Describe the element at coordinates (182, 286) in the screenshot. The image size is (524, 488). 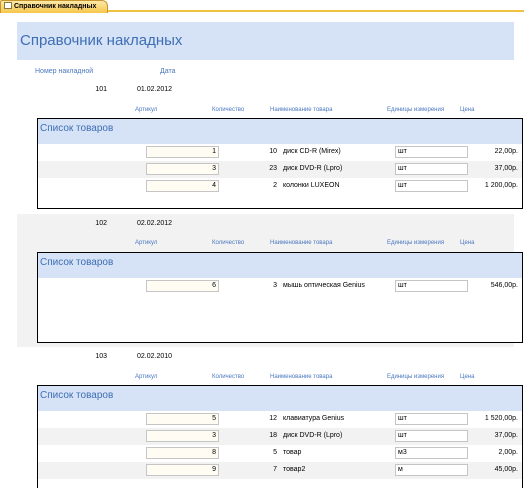
I see `article-field: 6` at that location.